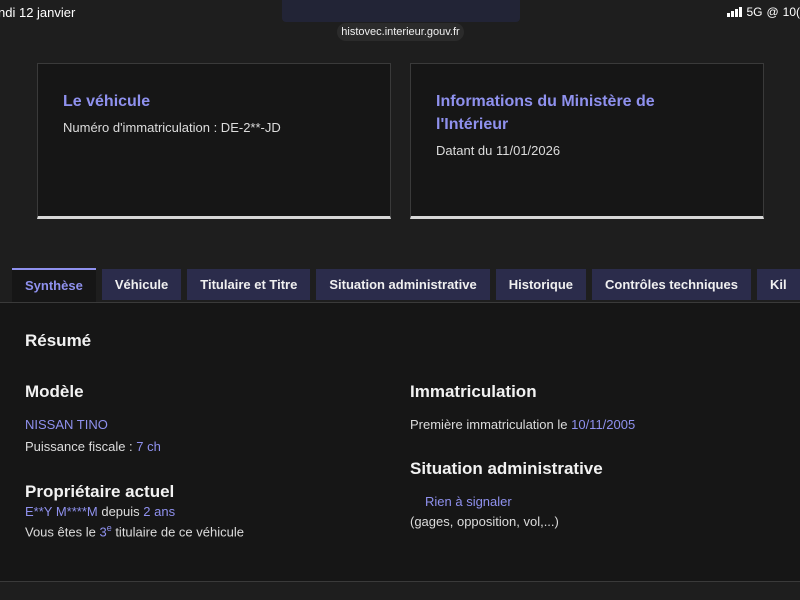 Image resolution: width=800 pixels, height=600 pixels. I want to click on tab-titulaire-titre: Titulaire et Titre, so click(249, 284).